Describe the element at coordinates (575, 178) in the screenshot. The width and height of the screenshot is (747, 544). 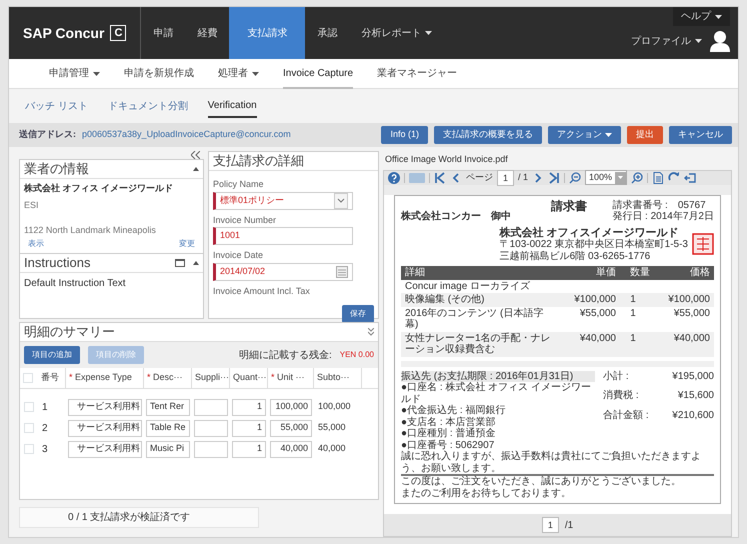
I see `zoom-out-icon` at that location.